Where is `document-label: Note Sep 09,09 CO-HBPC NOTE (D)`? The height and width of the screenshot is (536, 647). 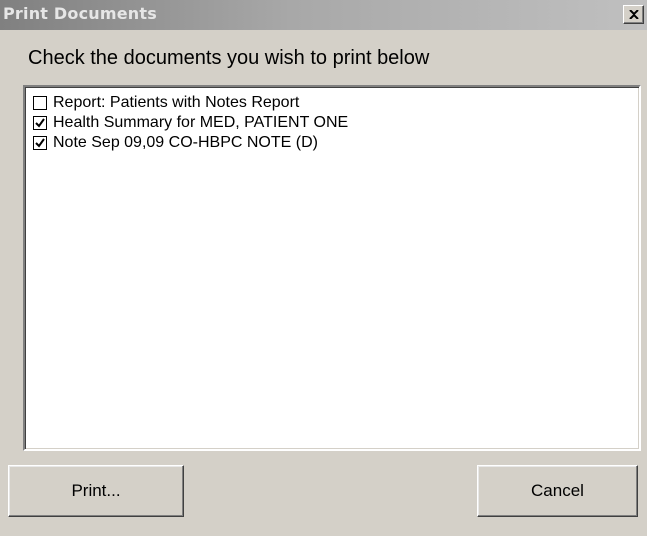 document-label: Note Sep 09,09 CO-HBPC NOTE (D) is located at coordinates (185, 142).